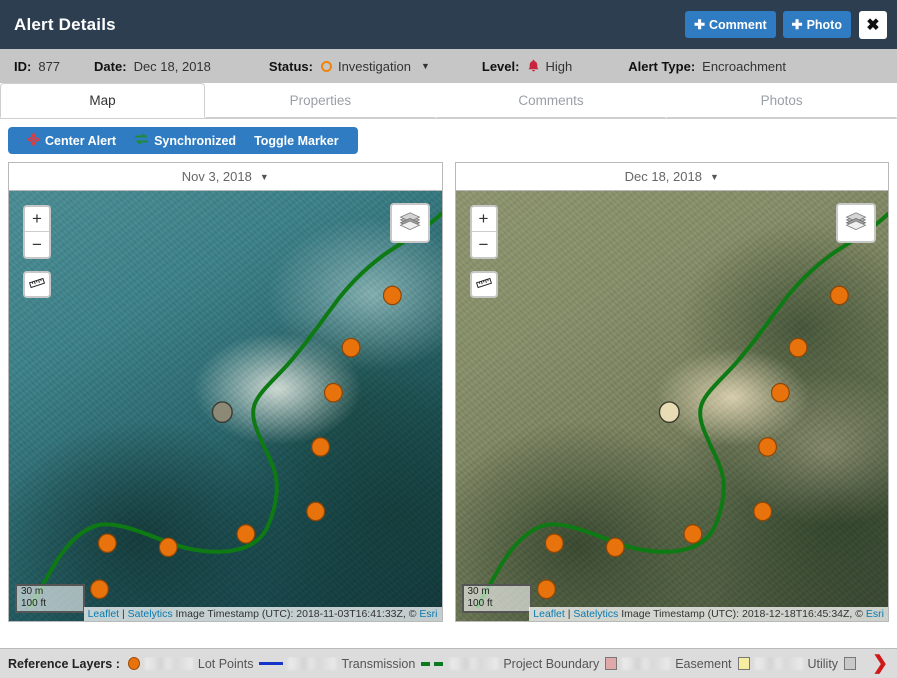 The height and width of the screenshot is (678, 897). What do you see at coordinates (195, 140) in the screenshot?
I see `synchronized-label: Synchronized` at bounding box center [195, 140].